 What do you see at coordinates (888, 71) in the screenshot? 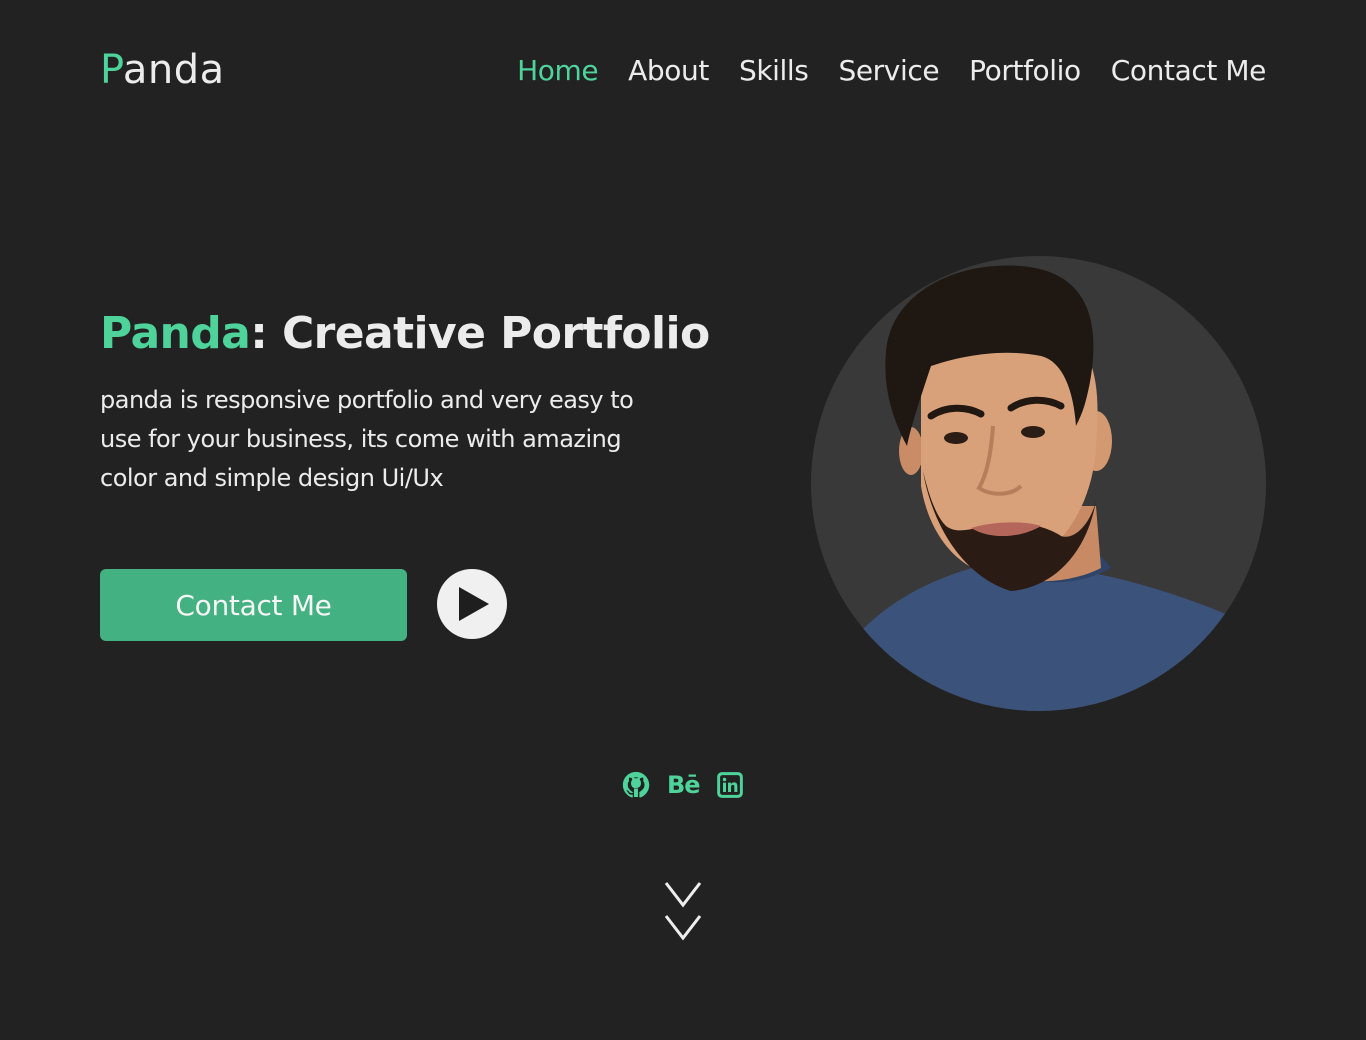
I see `nav-service: Service` at bounding box center [888, 71].